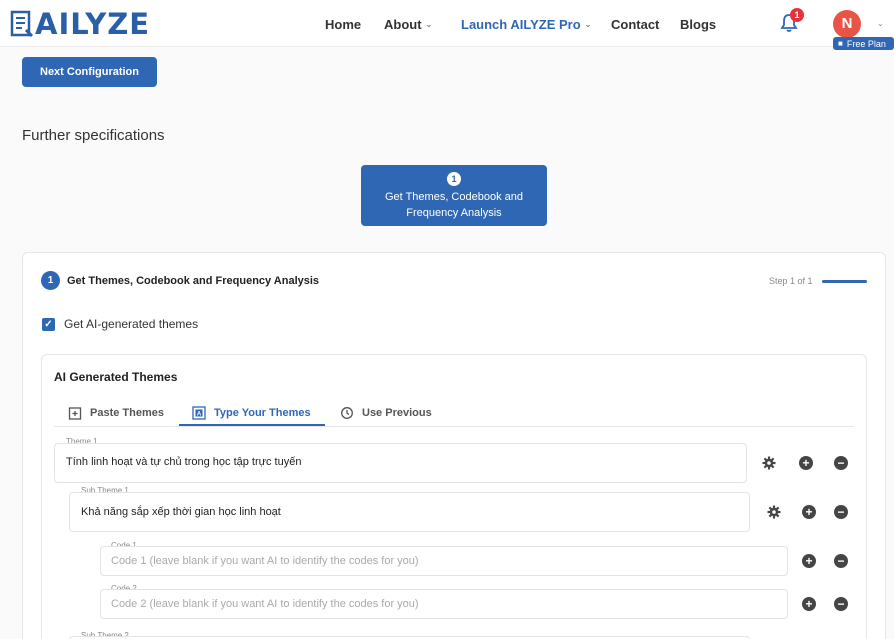 The height and width of the screenshot is (639, 894). What do you see at coordinates (48, 324) in the screenshot?
I see `checkbox-checked-icon: ✓` at bounding box center [48, 324].